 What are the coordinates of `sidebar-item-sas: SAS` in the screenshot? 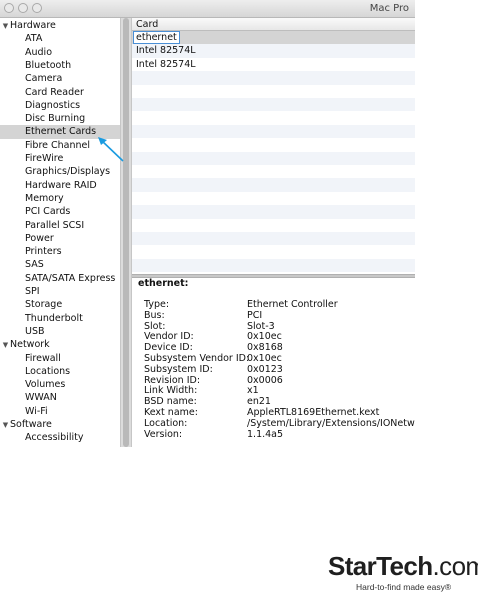 It's located at (60, 264).